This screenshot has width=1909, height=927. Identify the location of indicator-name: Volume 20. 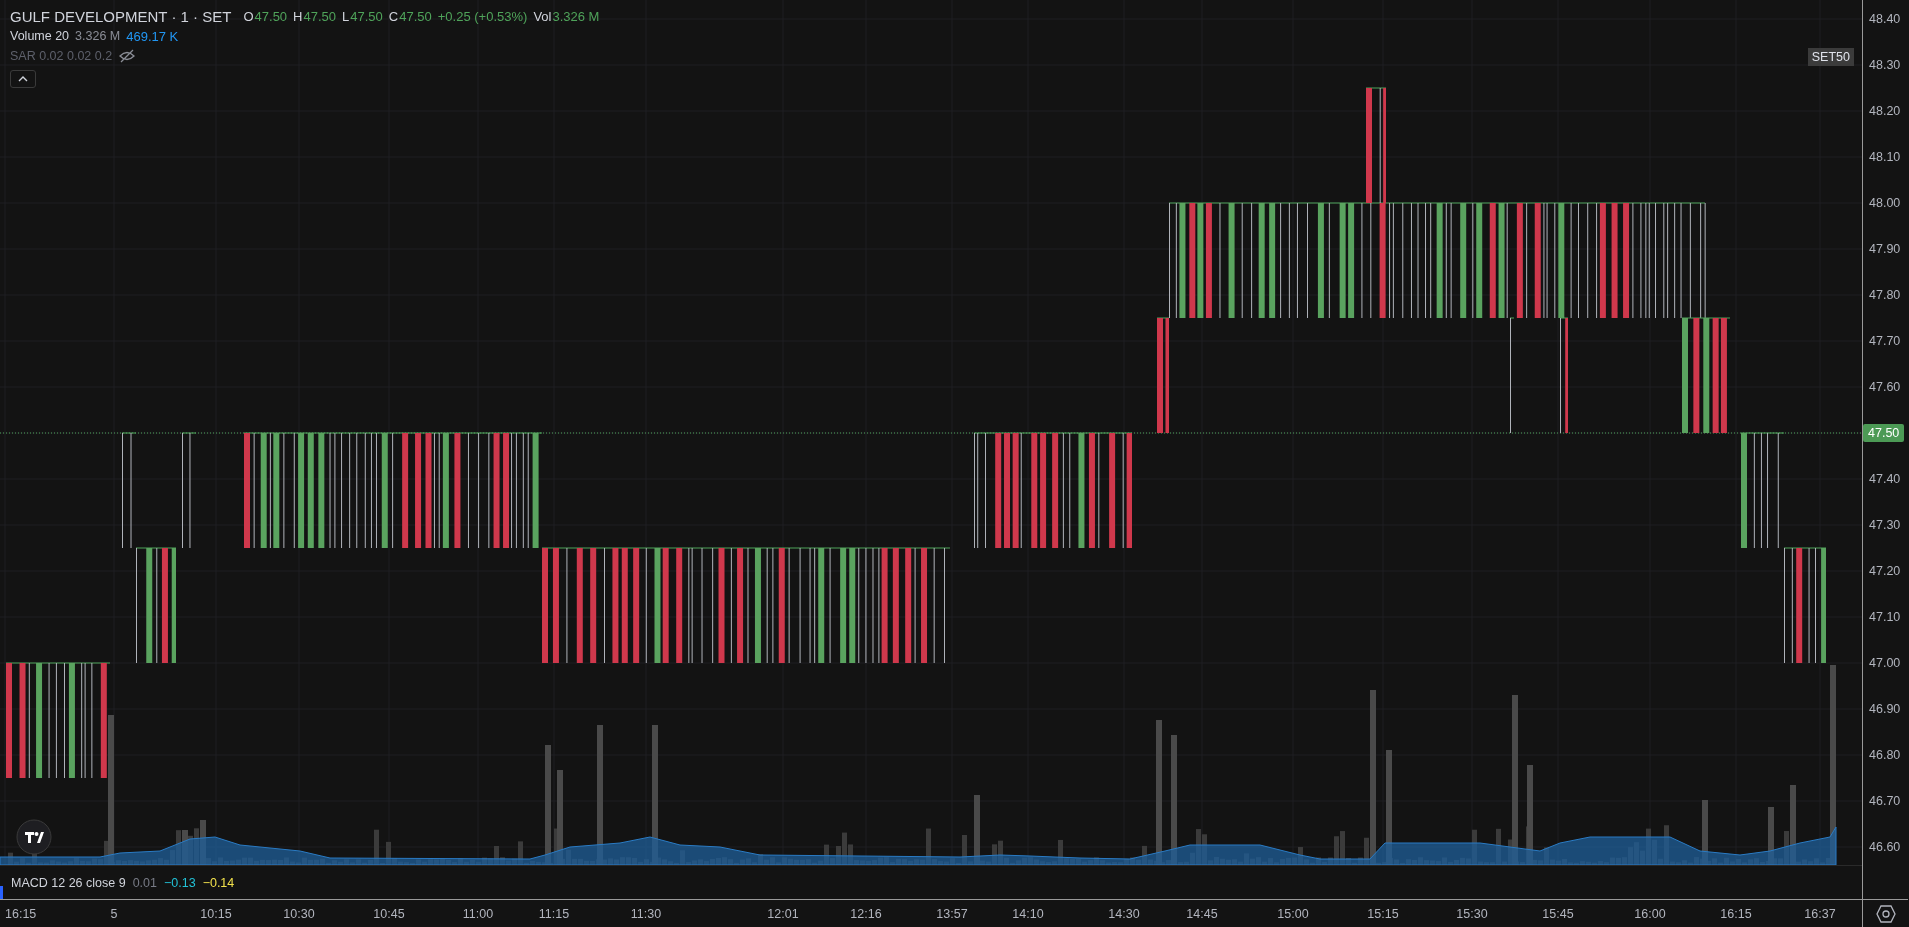
(40, 36).